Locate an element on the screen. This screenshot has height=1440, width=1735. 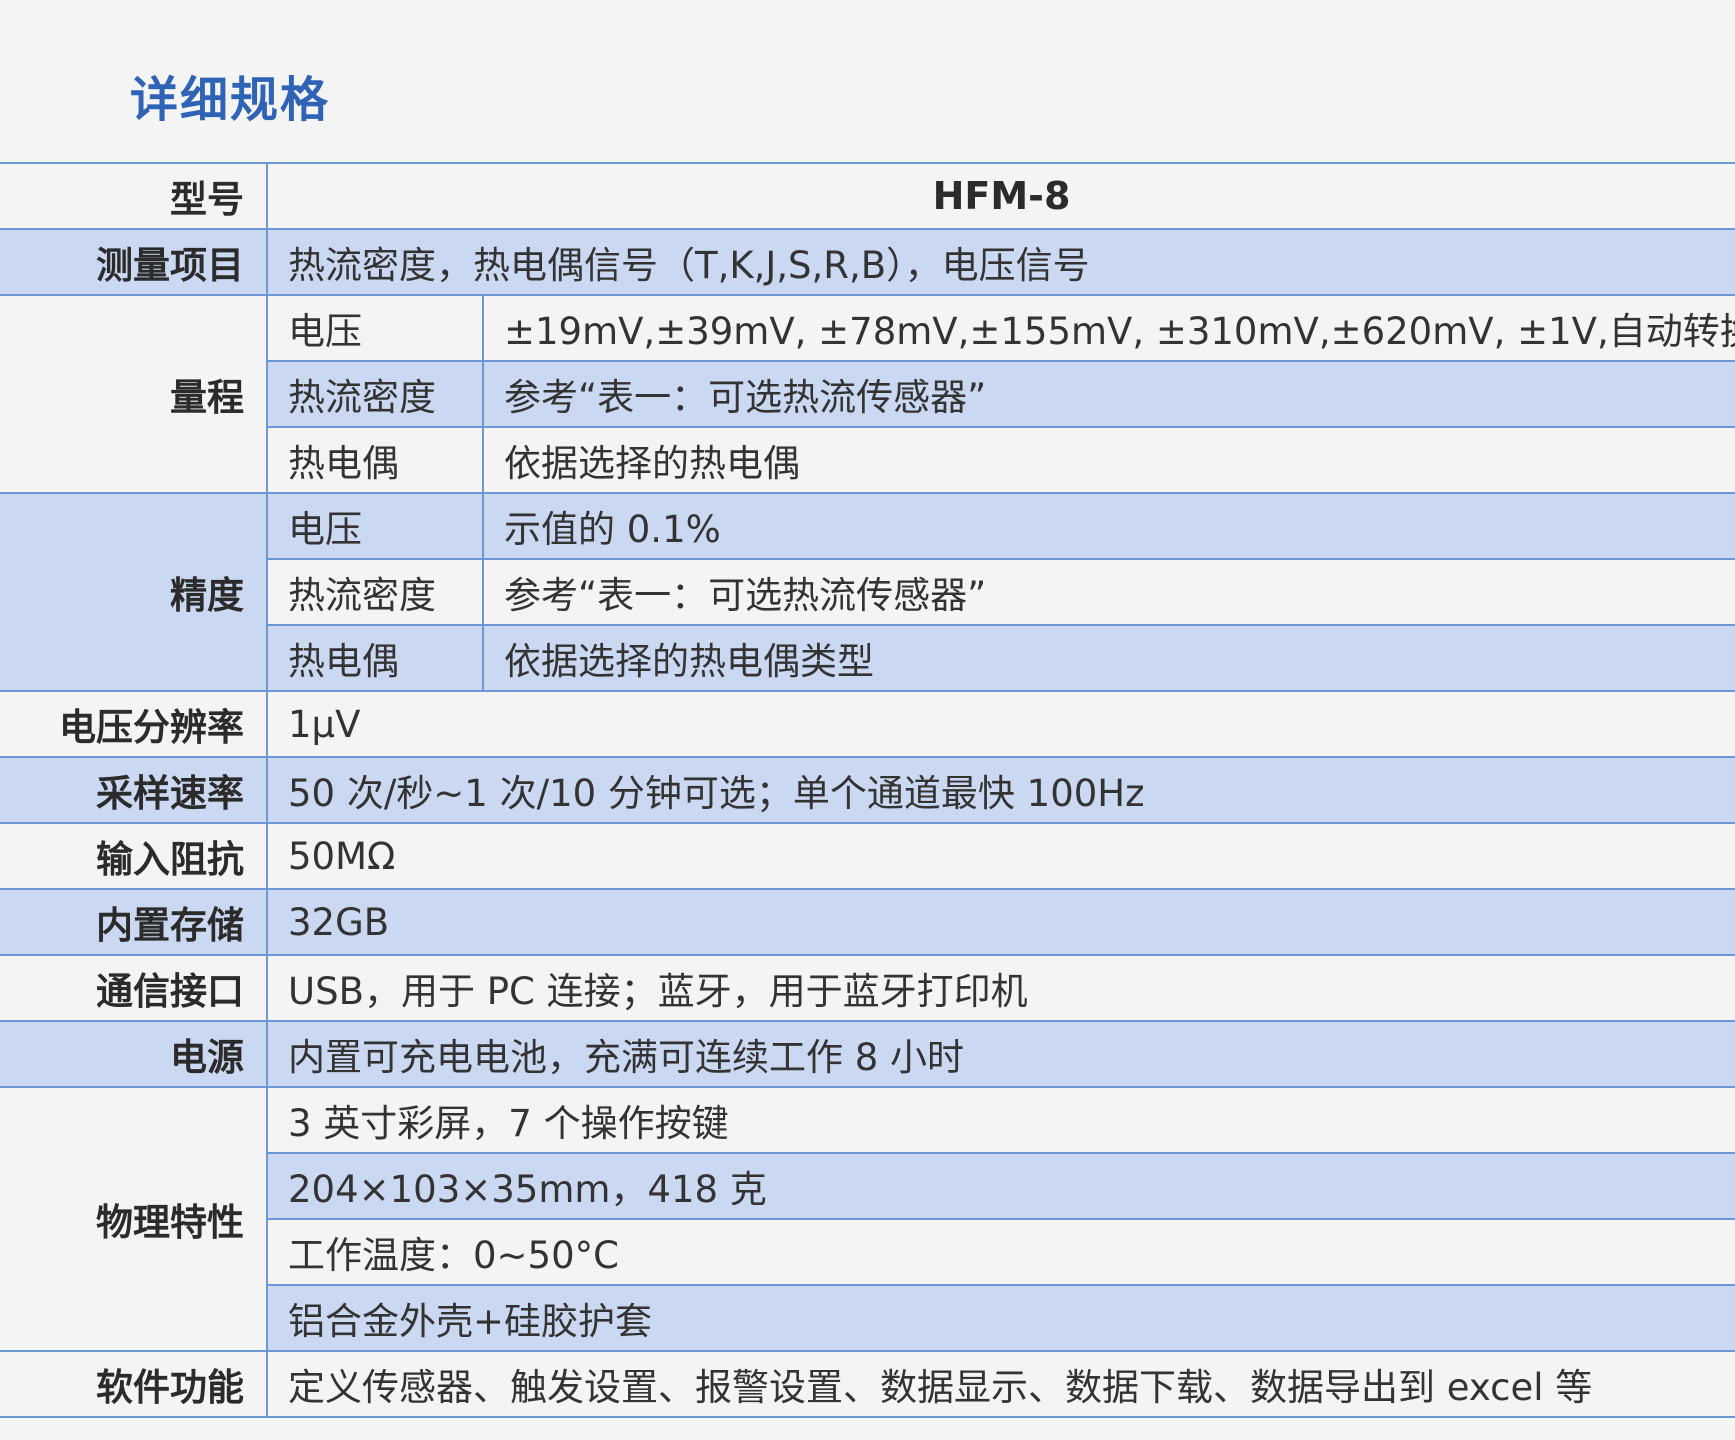
row-value: USB，用于 PC 连接；蓝牙，用于蓝牙打印机 is located at coordinates (1001, 988).